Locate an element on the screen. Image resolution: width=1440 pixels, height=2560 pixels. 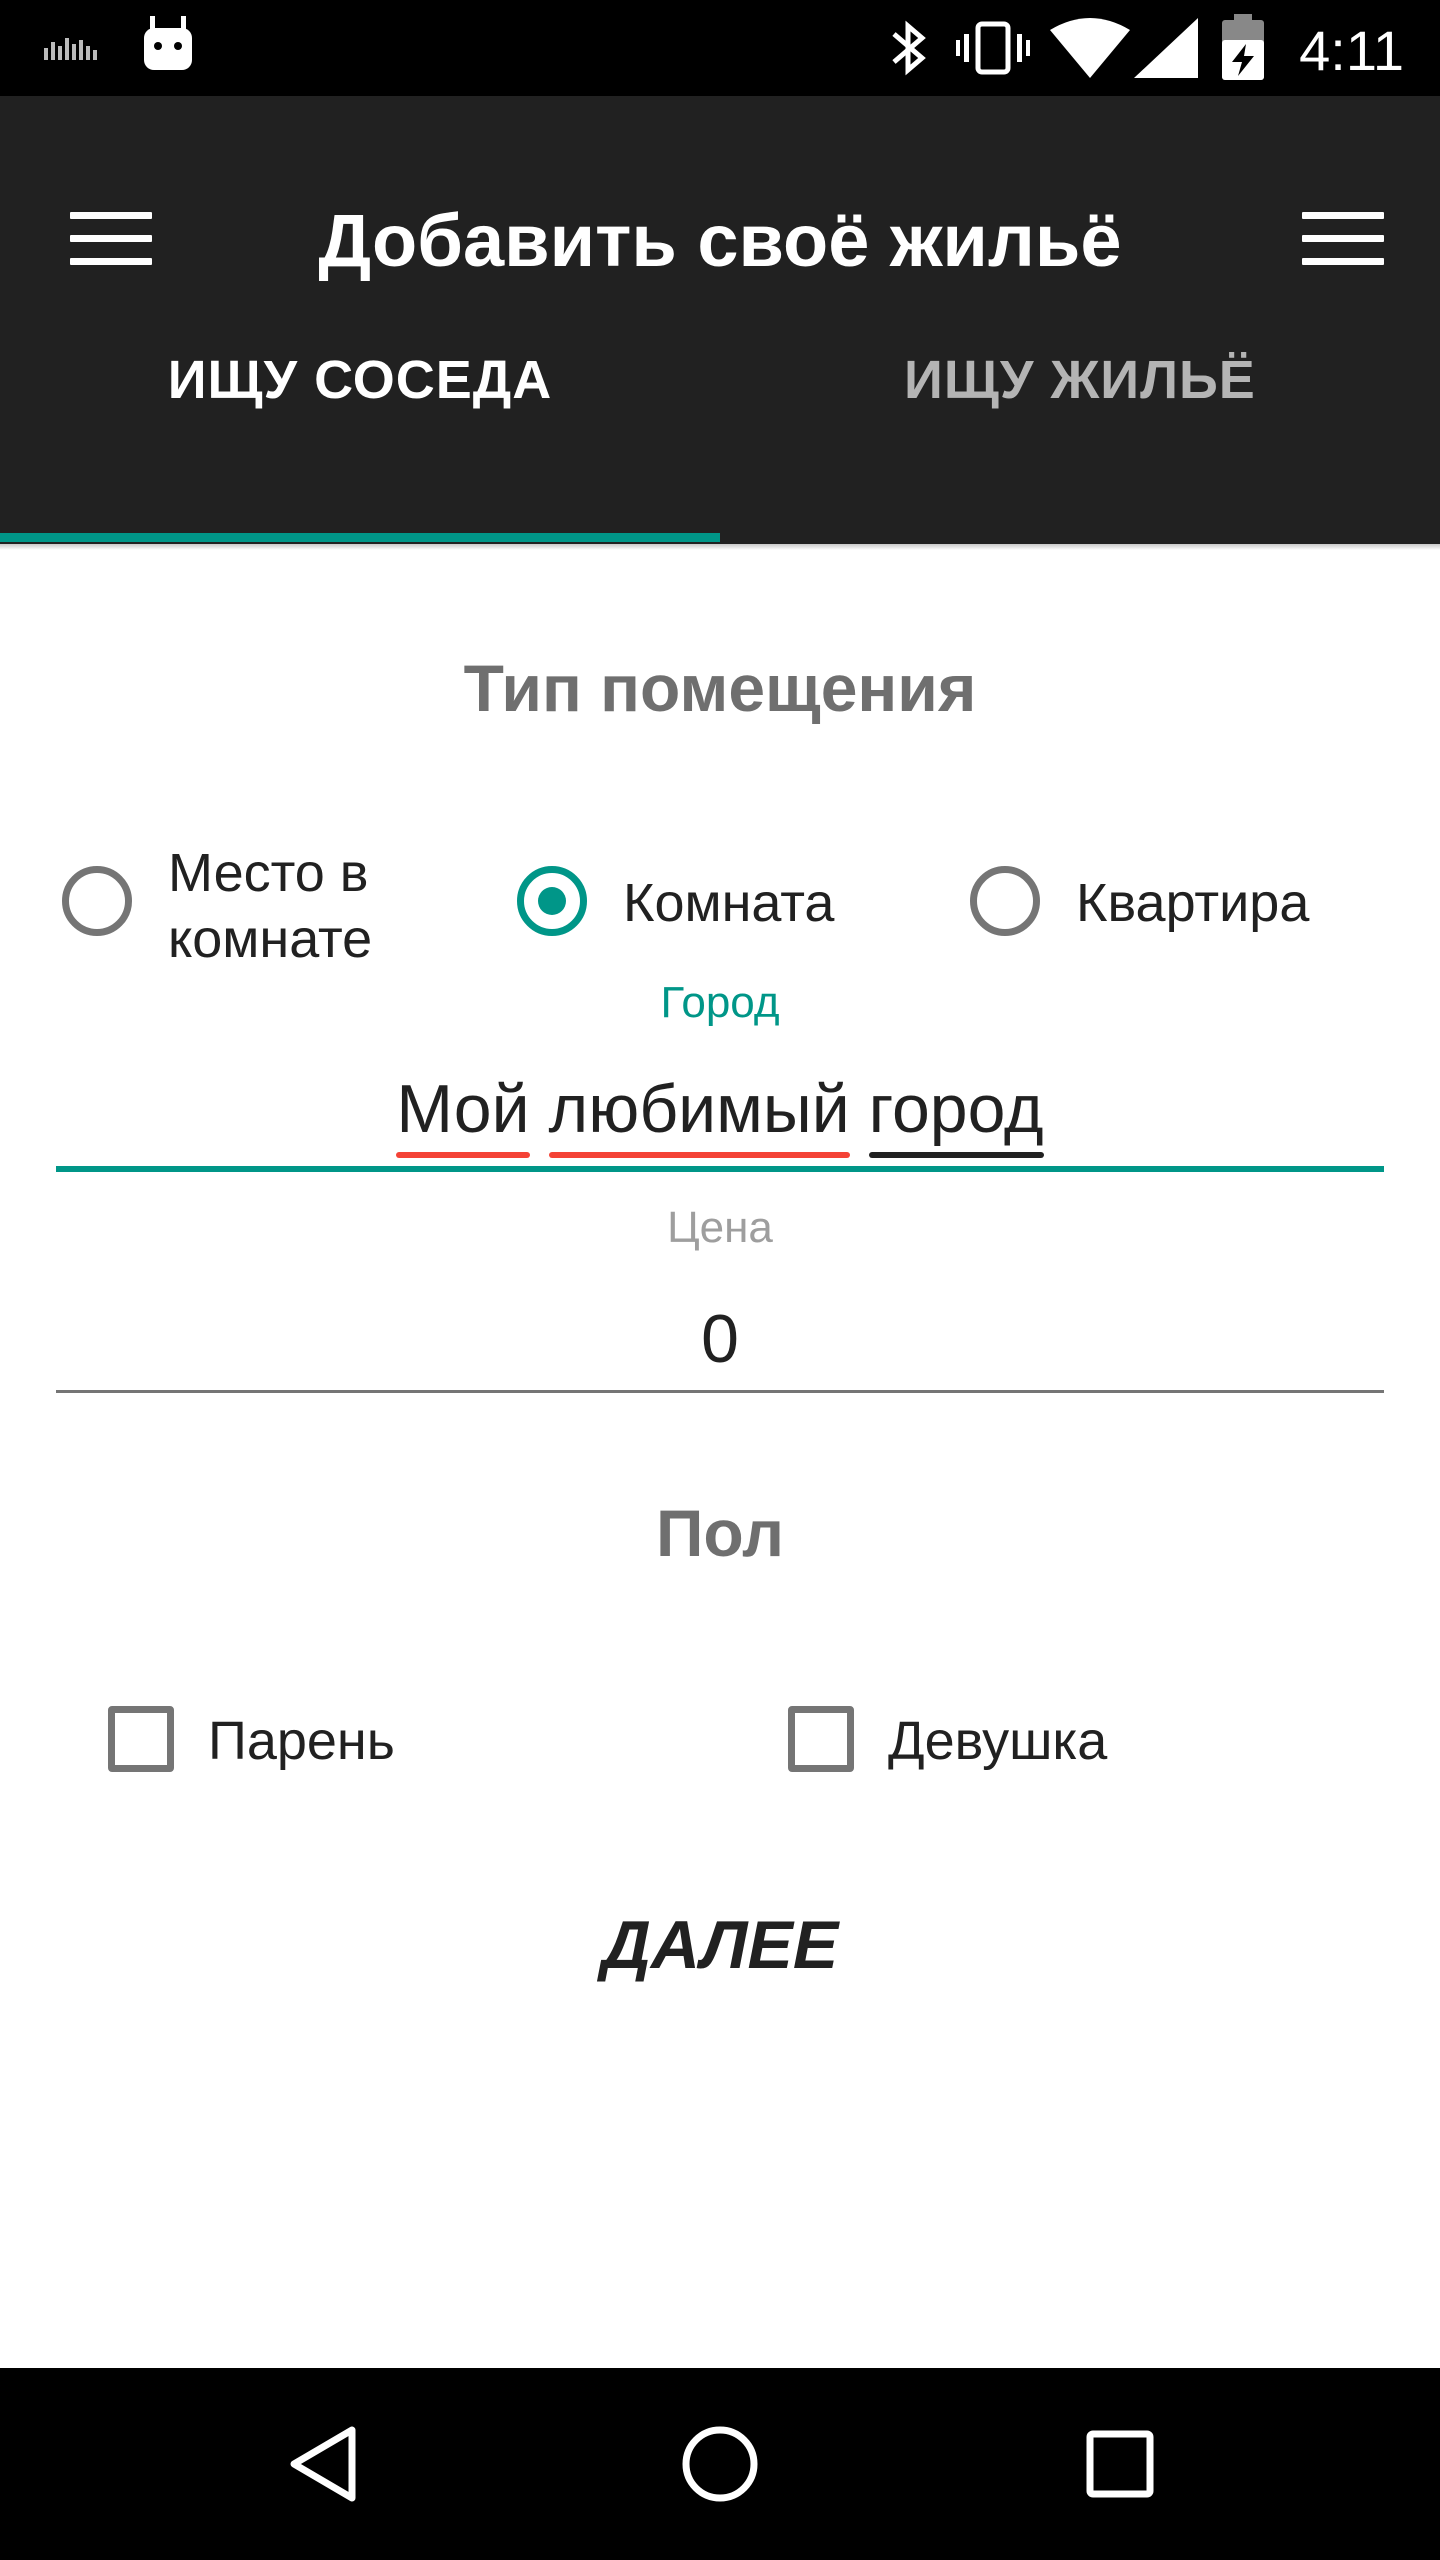
city-input: Мой любимый город is located at coordinates (720, 1114).